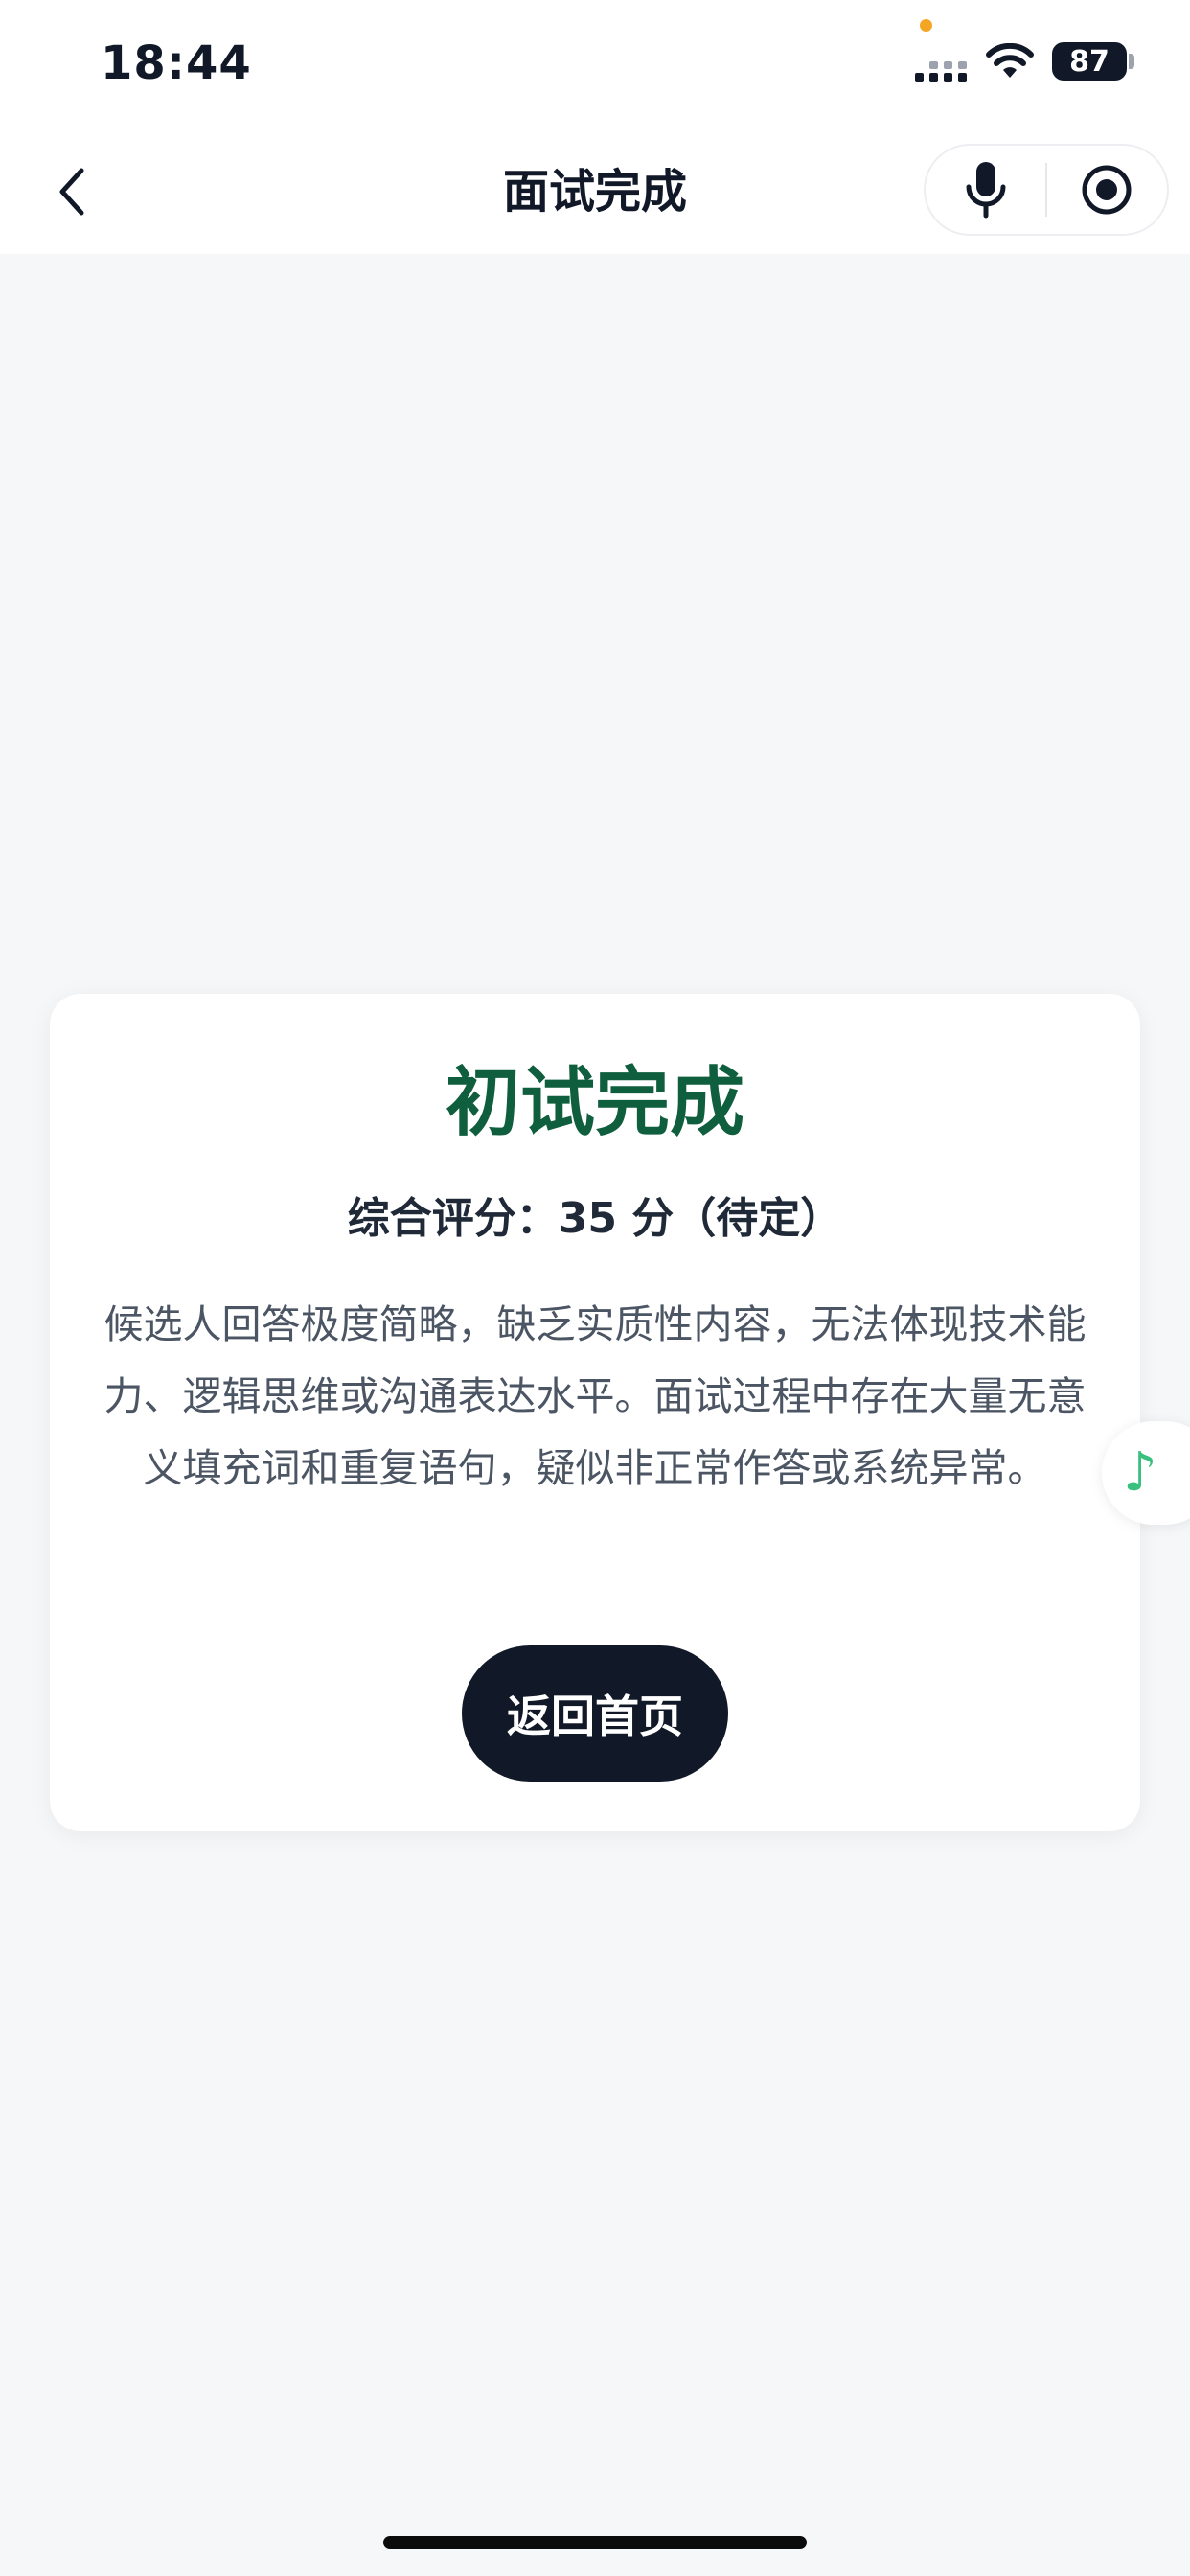  I want to click on navigation-bar: 面试完成, so click(595, 199).